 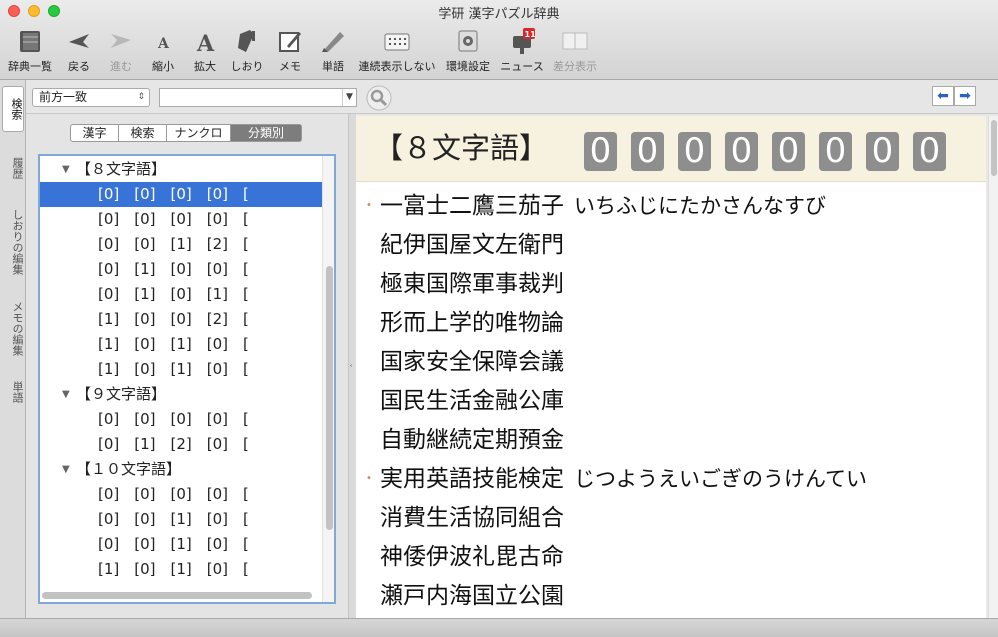 What do you see at coordinates (13, 109) in the screenshot?
I see `tab-search: 検索` at bounding box center [13, 109].